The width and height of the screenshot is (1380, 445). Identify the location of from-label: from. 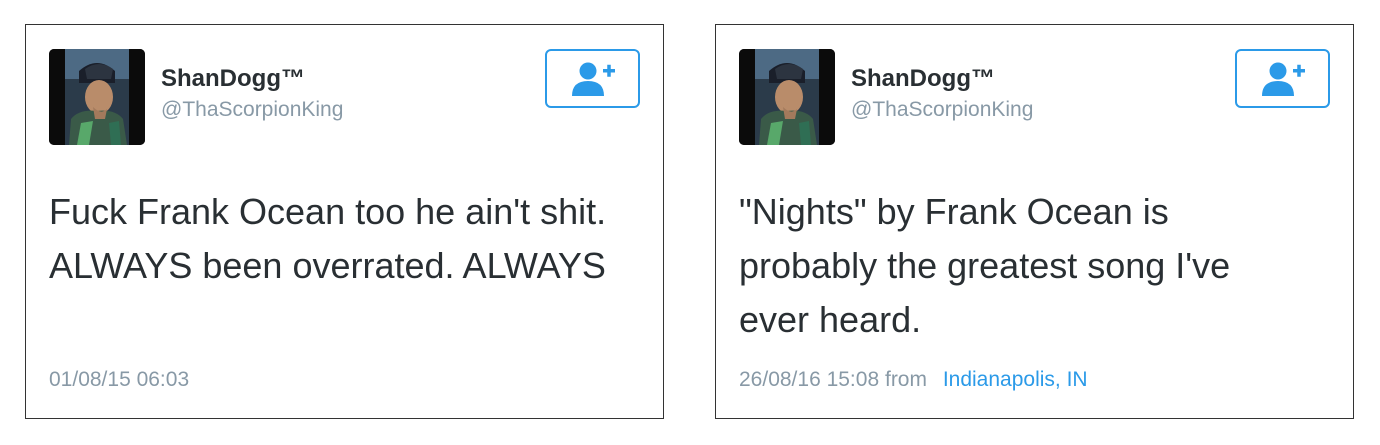
(905, 379).